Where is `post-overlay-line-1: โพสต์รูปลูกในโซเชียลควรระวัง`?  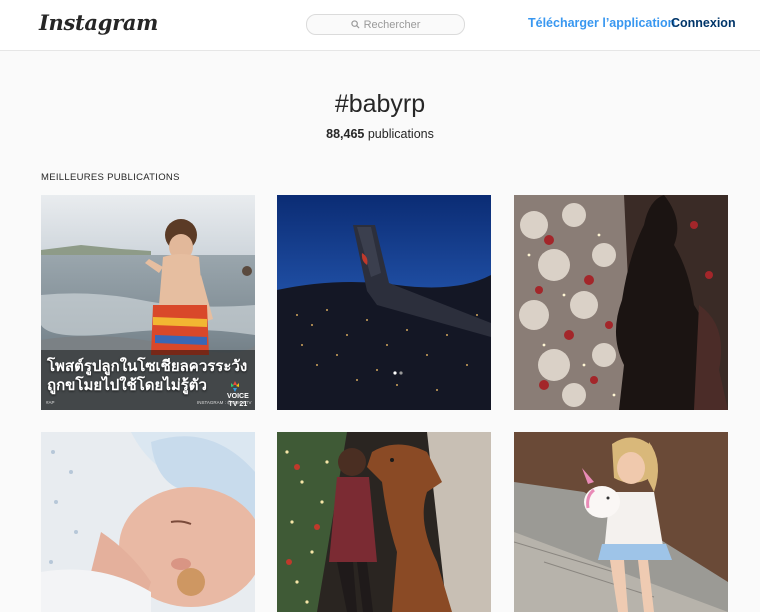 post-overlay-line-1: โพสต์รูปลูกในโซเชียลควรระวัง is located at coordinates (147, 366).